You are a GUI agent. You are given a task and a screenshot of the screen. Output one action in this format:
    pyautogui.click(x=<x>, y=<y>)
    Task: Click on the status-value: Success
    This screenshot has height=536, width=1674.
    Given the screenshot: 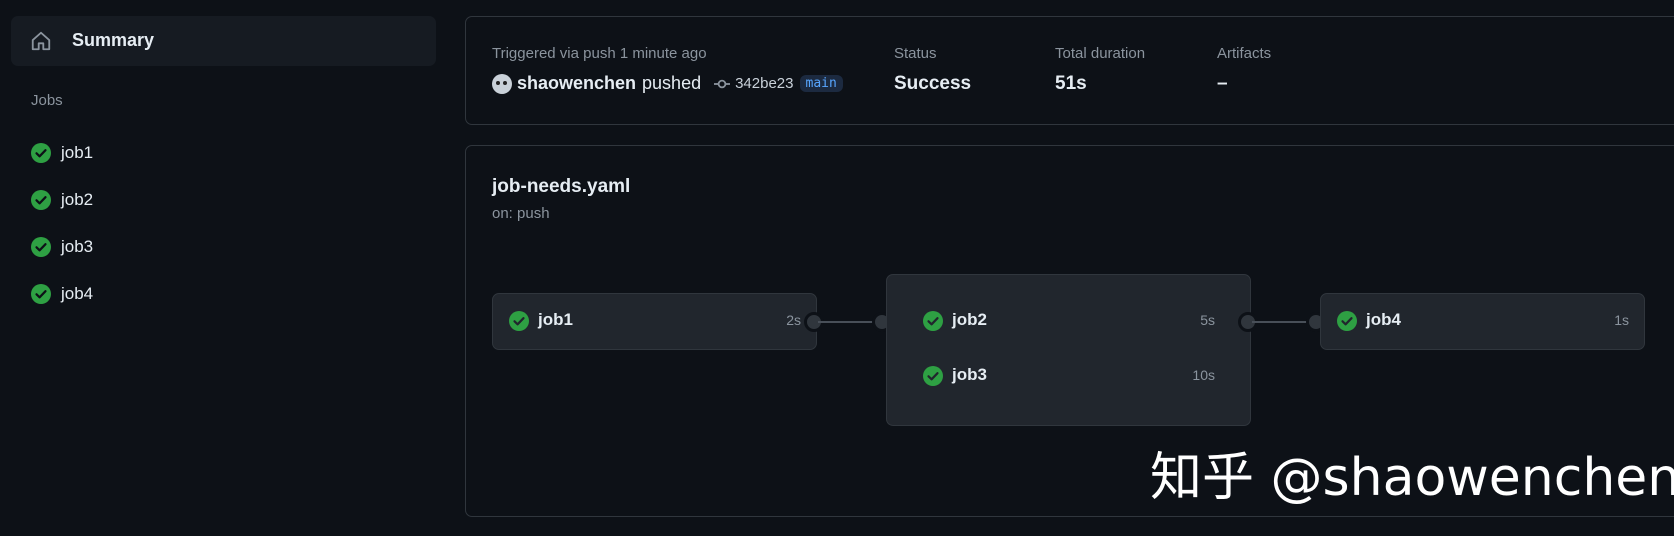 What is the action you would take?
    pyautogui.click(x=933, y=83)
    